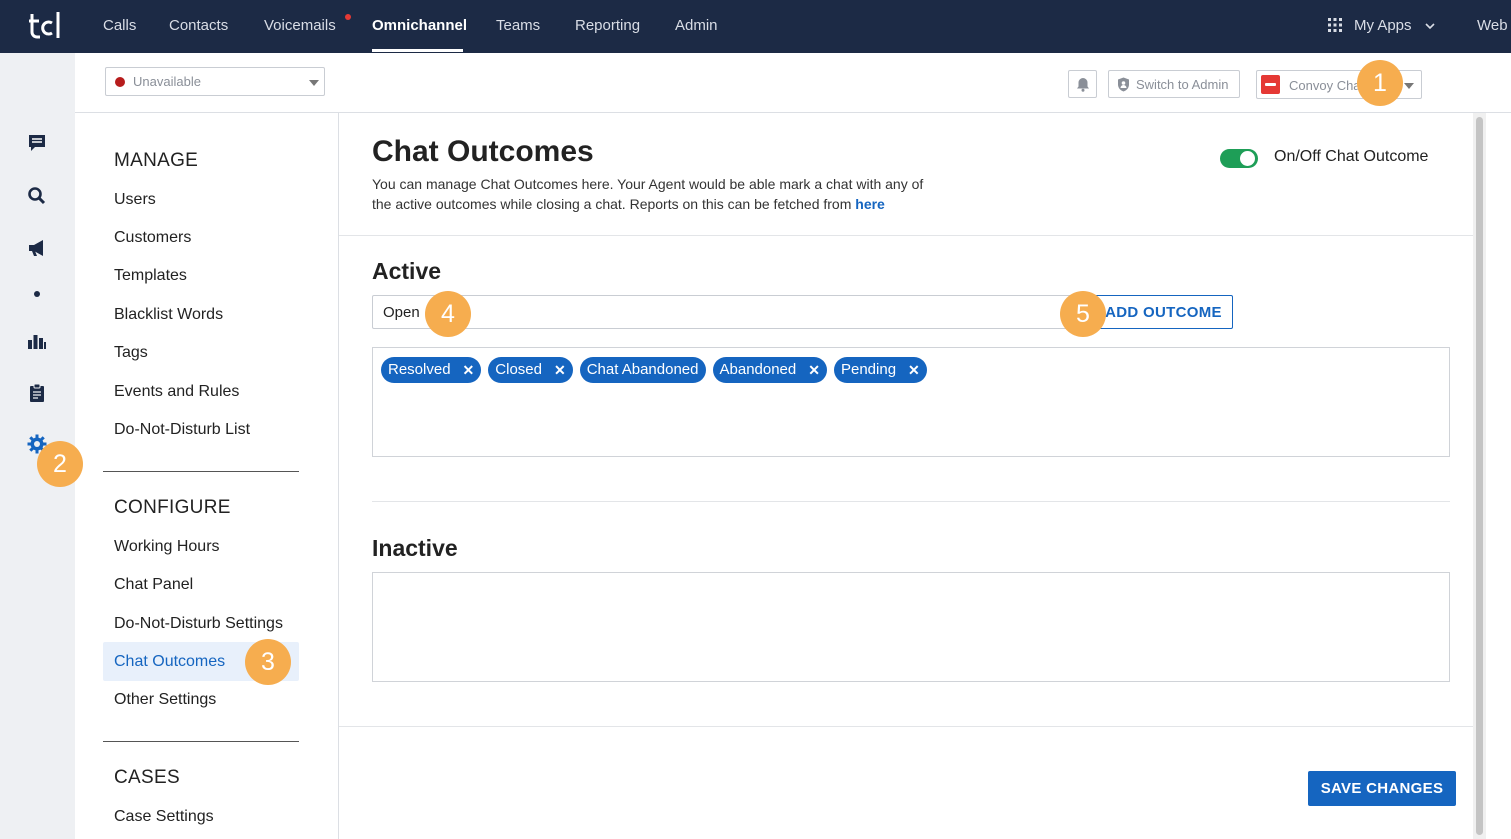 Image resolution: width=1511 pixels, height=839 pixels. Describe the element at coordinates (415, 548) in the screenshot. I see `inactive-section-title: Inactive` at that location.